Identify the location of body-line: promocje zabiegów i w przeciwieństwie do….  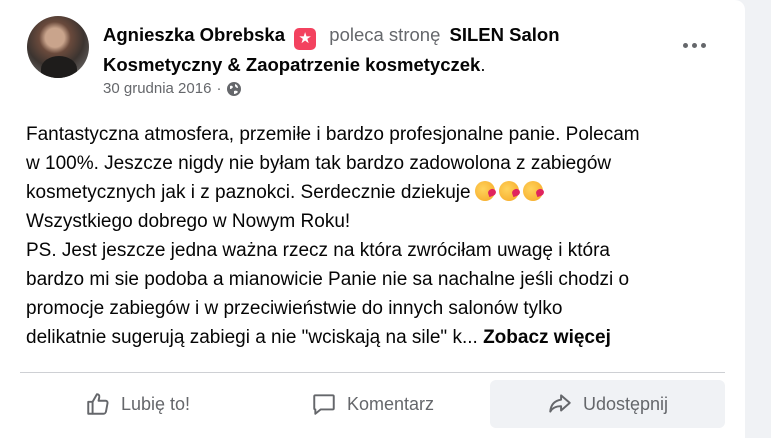
(294, 308).